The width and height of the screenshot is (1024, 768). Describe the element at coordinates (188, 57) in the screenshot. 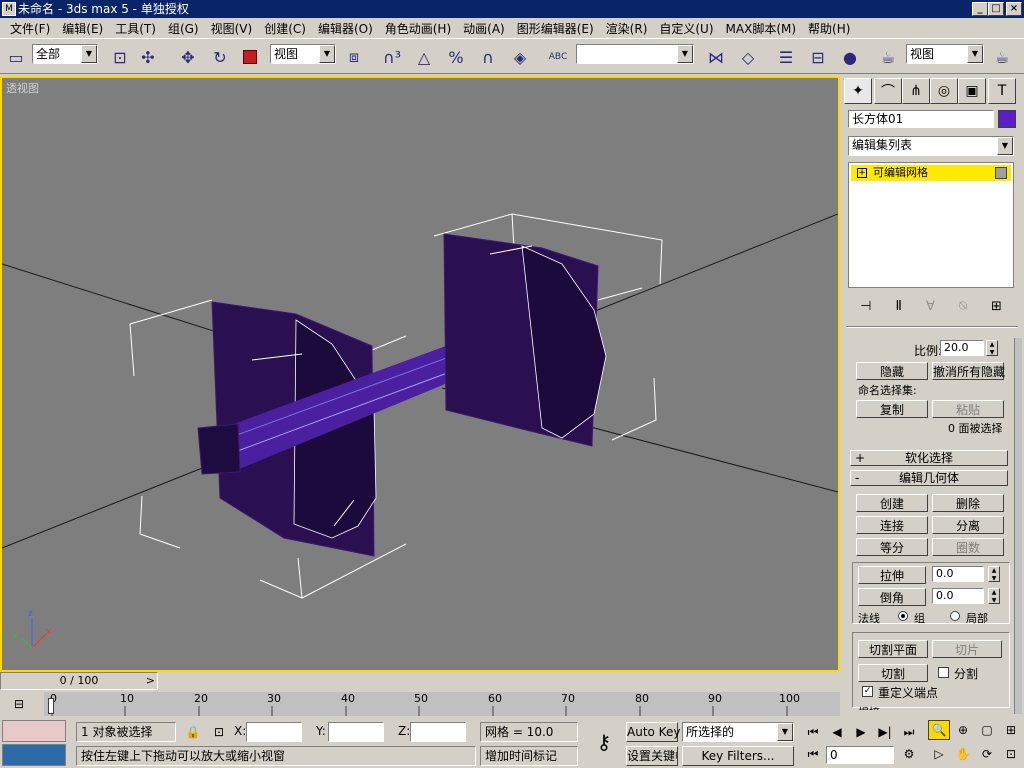

I see `move-icon: ✥` at that location.